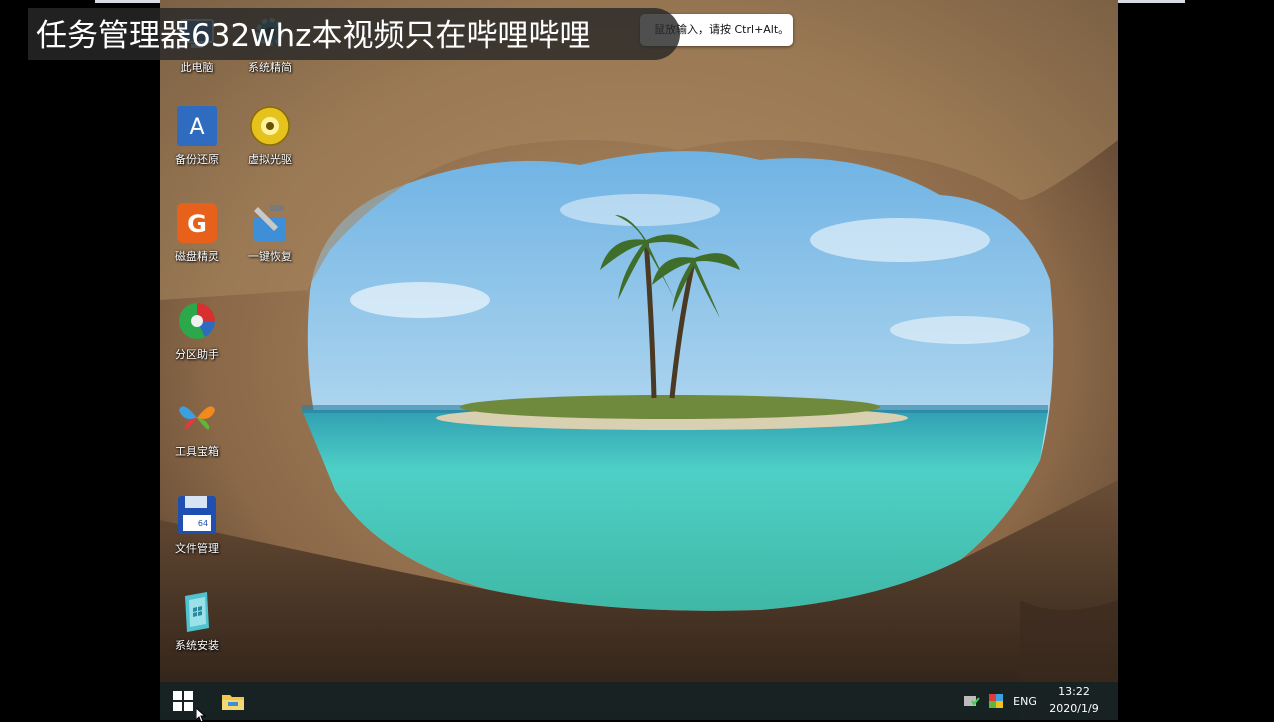  I want to click on system-install-icon, so click(197, 612).